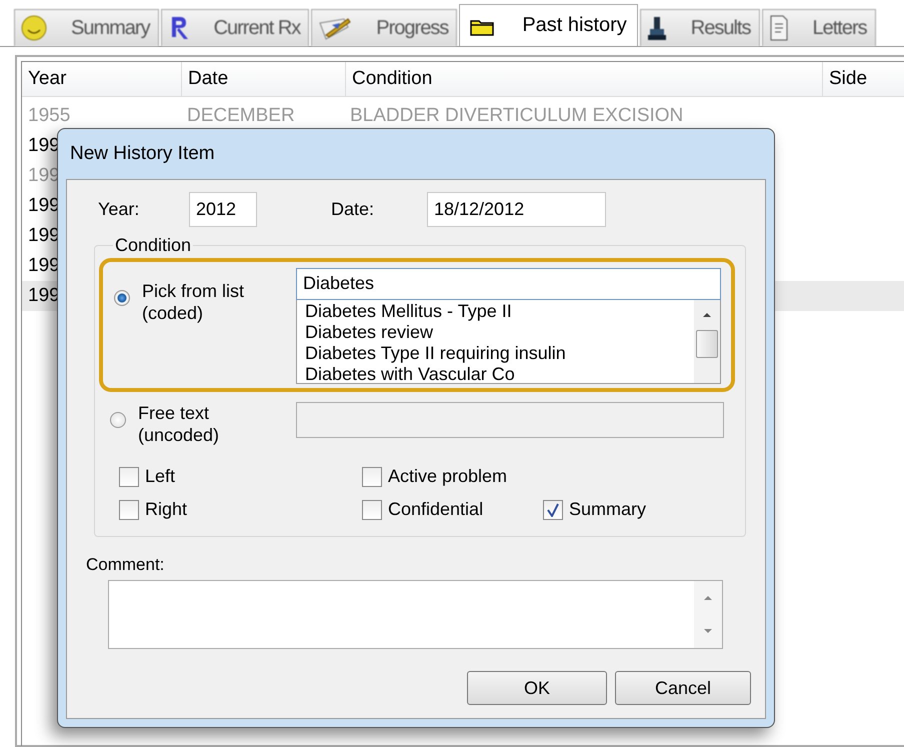 Image resolution: width=904 pixels, height=747 pixels. What do you see at coordinates (607, 509) in the screenshot?
I see `checkbox-label: Summary` at bounding box center [607, 509].